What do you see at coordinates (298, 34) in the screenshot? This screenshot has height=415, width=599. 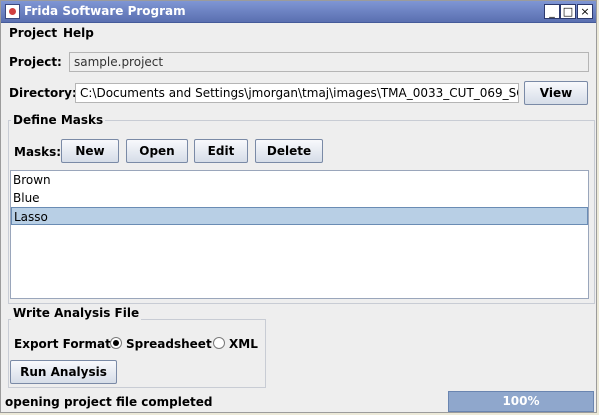 I see `menu-bar: Project Help` at bounding box center [298, 34].